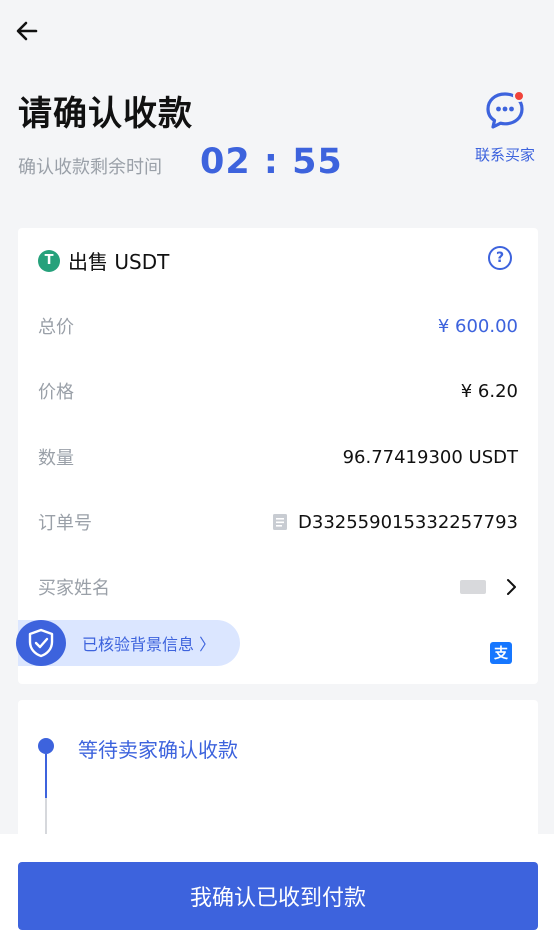  I want to click on footer: 我确认已收到付款, so click(277, 885).